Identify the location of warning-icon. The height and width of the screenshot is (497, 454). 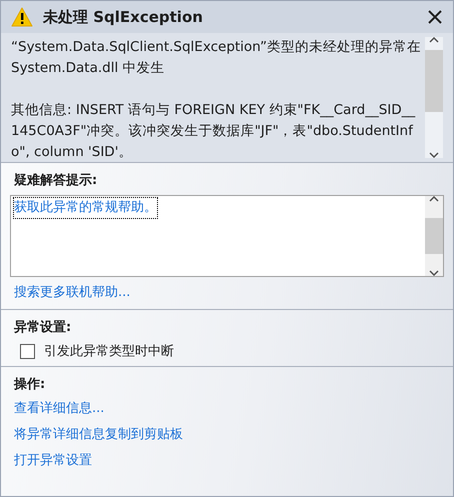
(22, 17).